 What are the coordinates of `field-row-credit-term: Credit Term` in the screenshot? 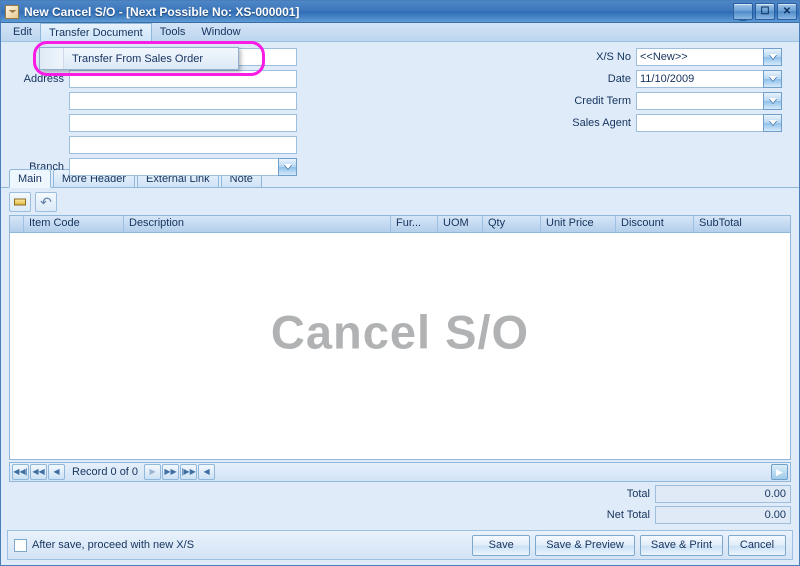 It's located at (673, 101).